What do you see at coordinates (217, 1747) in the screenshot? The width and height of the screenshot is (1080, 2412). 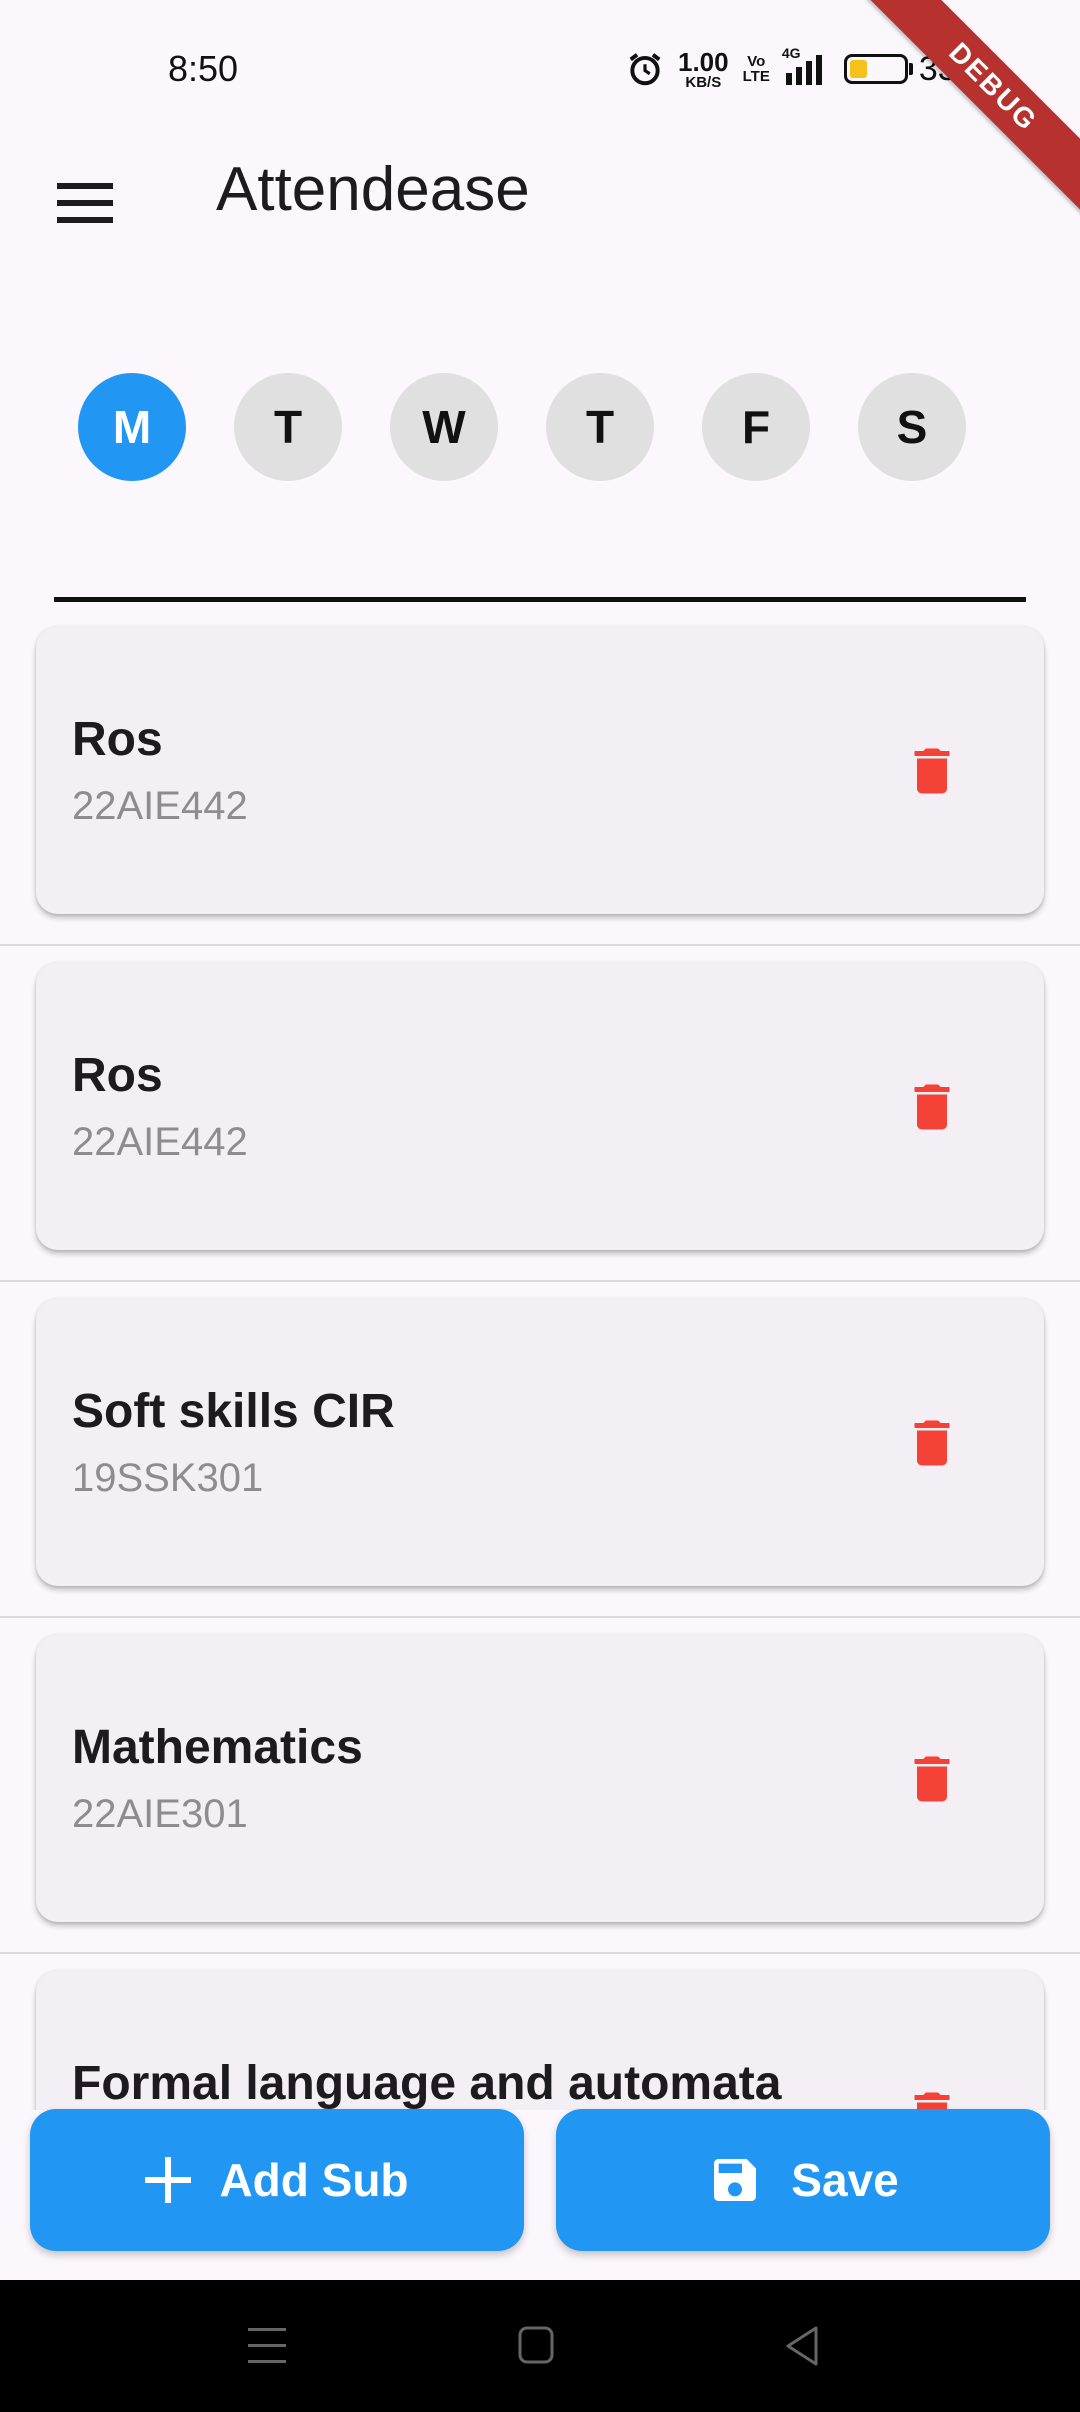 I see `subject-name: Mathematics` at bounding box center [217, 1747].